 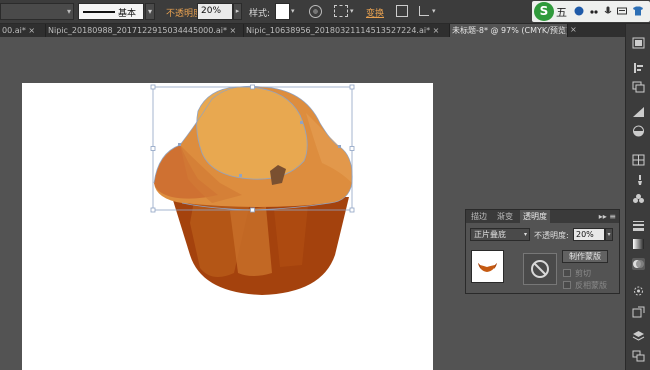 I want to click on ime-toolbar: S 五, so click(x=591, y=11).